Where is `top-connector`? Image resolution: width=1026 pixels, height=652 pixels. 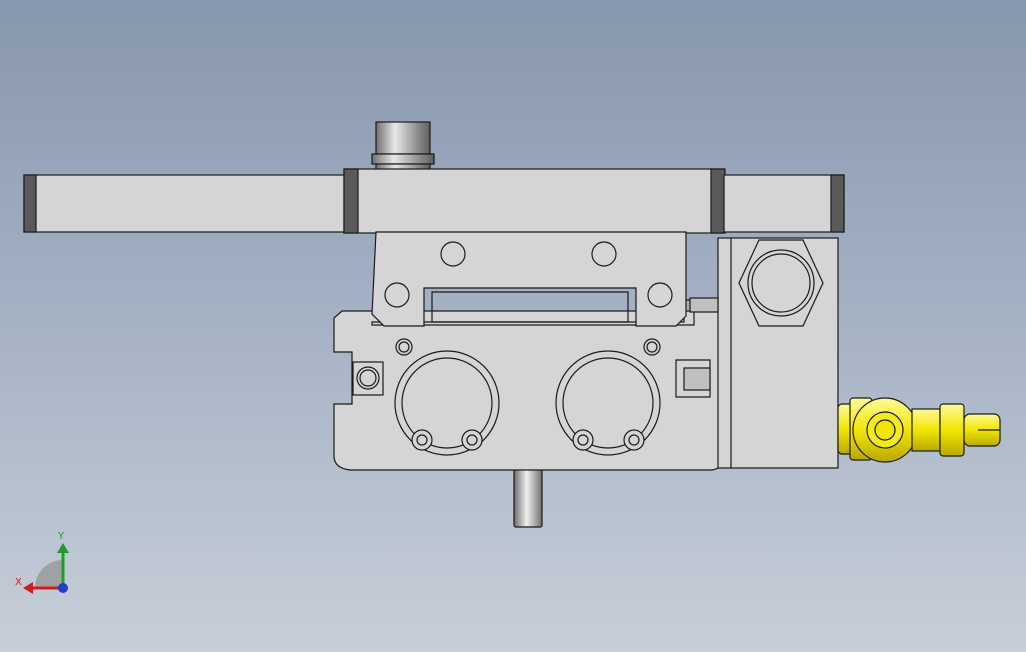
top-connector is located at coordinates (403, 146).